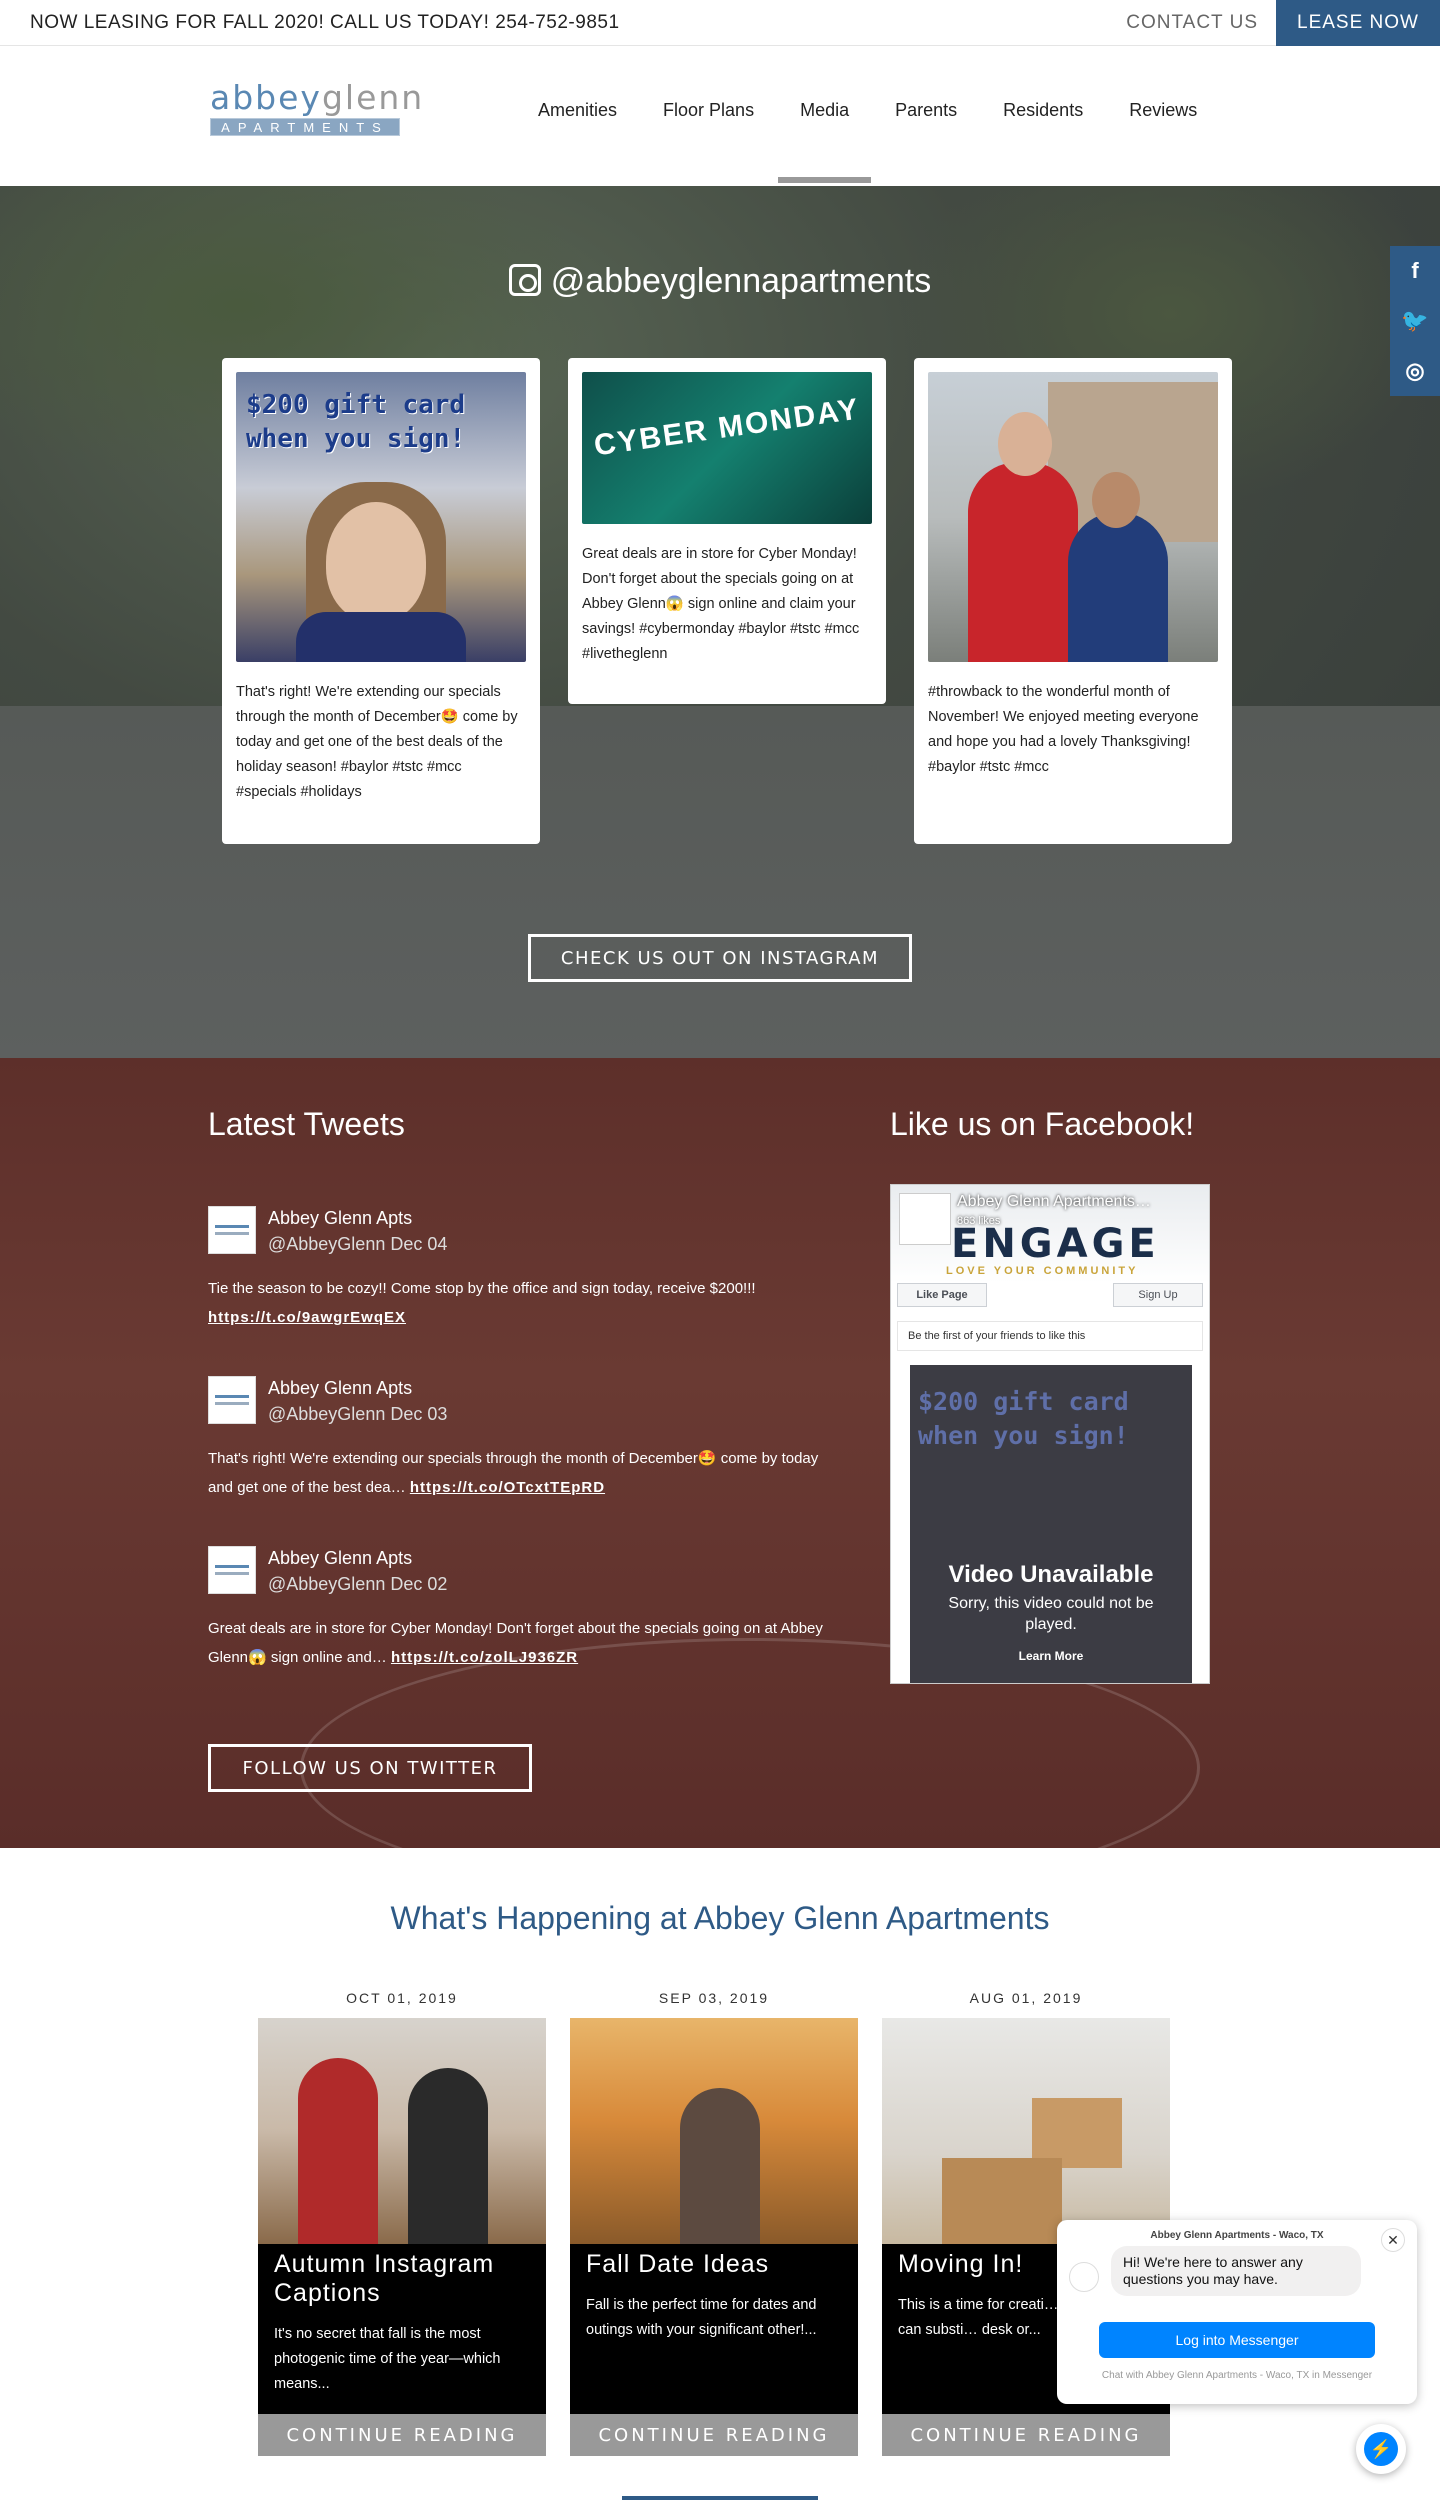  What do you see at coordinates (507, 1487) in the screenshot?
I see `tweet-link: https://t.co/OTcxtTEpRD` at bounding box center [507, 1487].